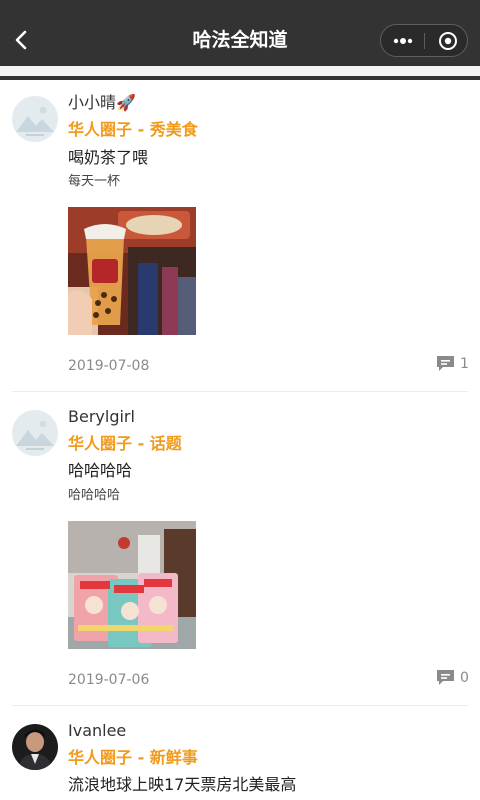 This screenshot has width=480, height=800. Describe the element at coordinates (109, 366) in the screenshot. I see `post-date: 2019-07-08` at that location.